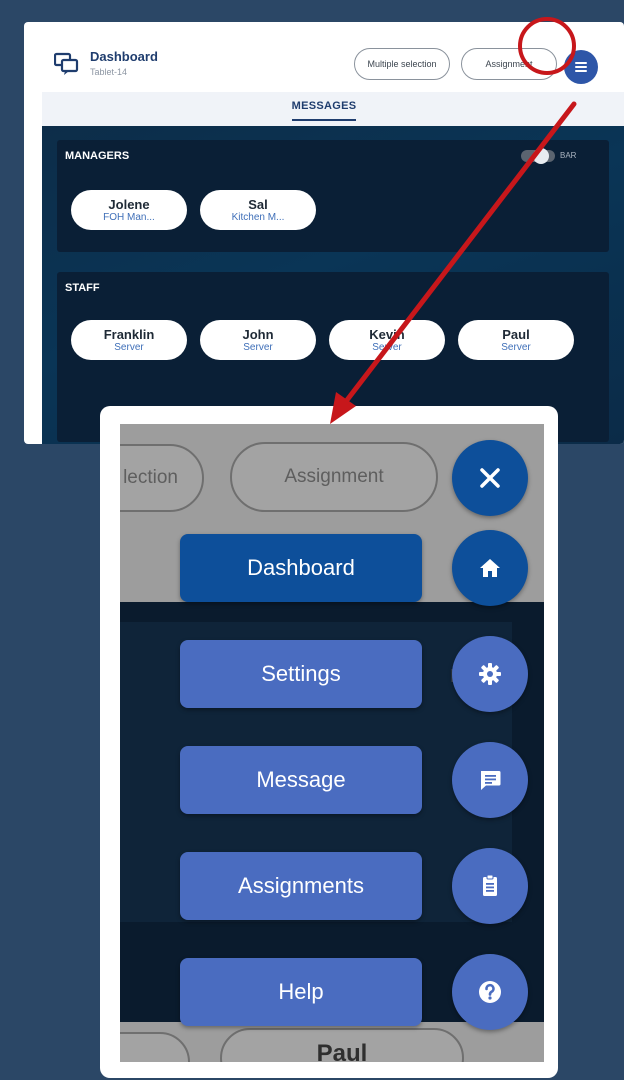  I want to click on settings-menu-button, so click(490, 674).